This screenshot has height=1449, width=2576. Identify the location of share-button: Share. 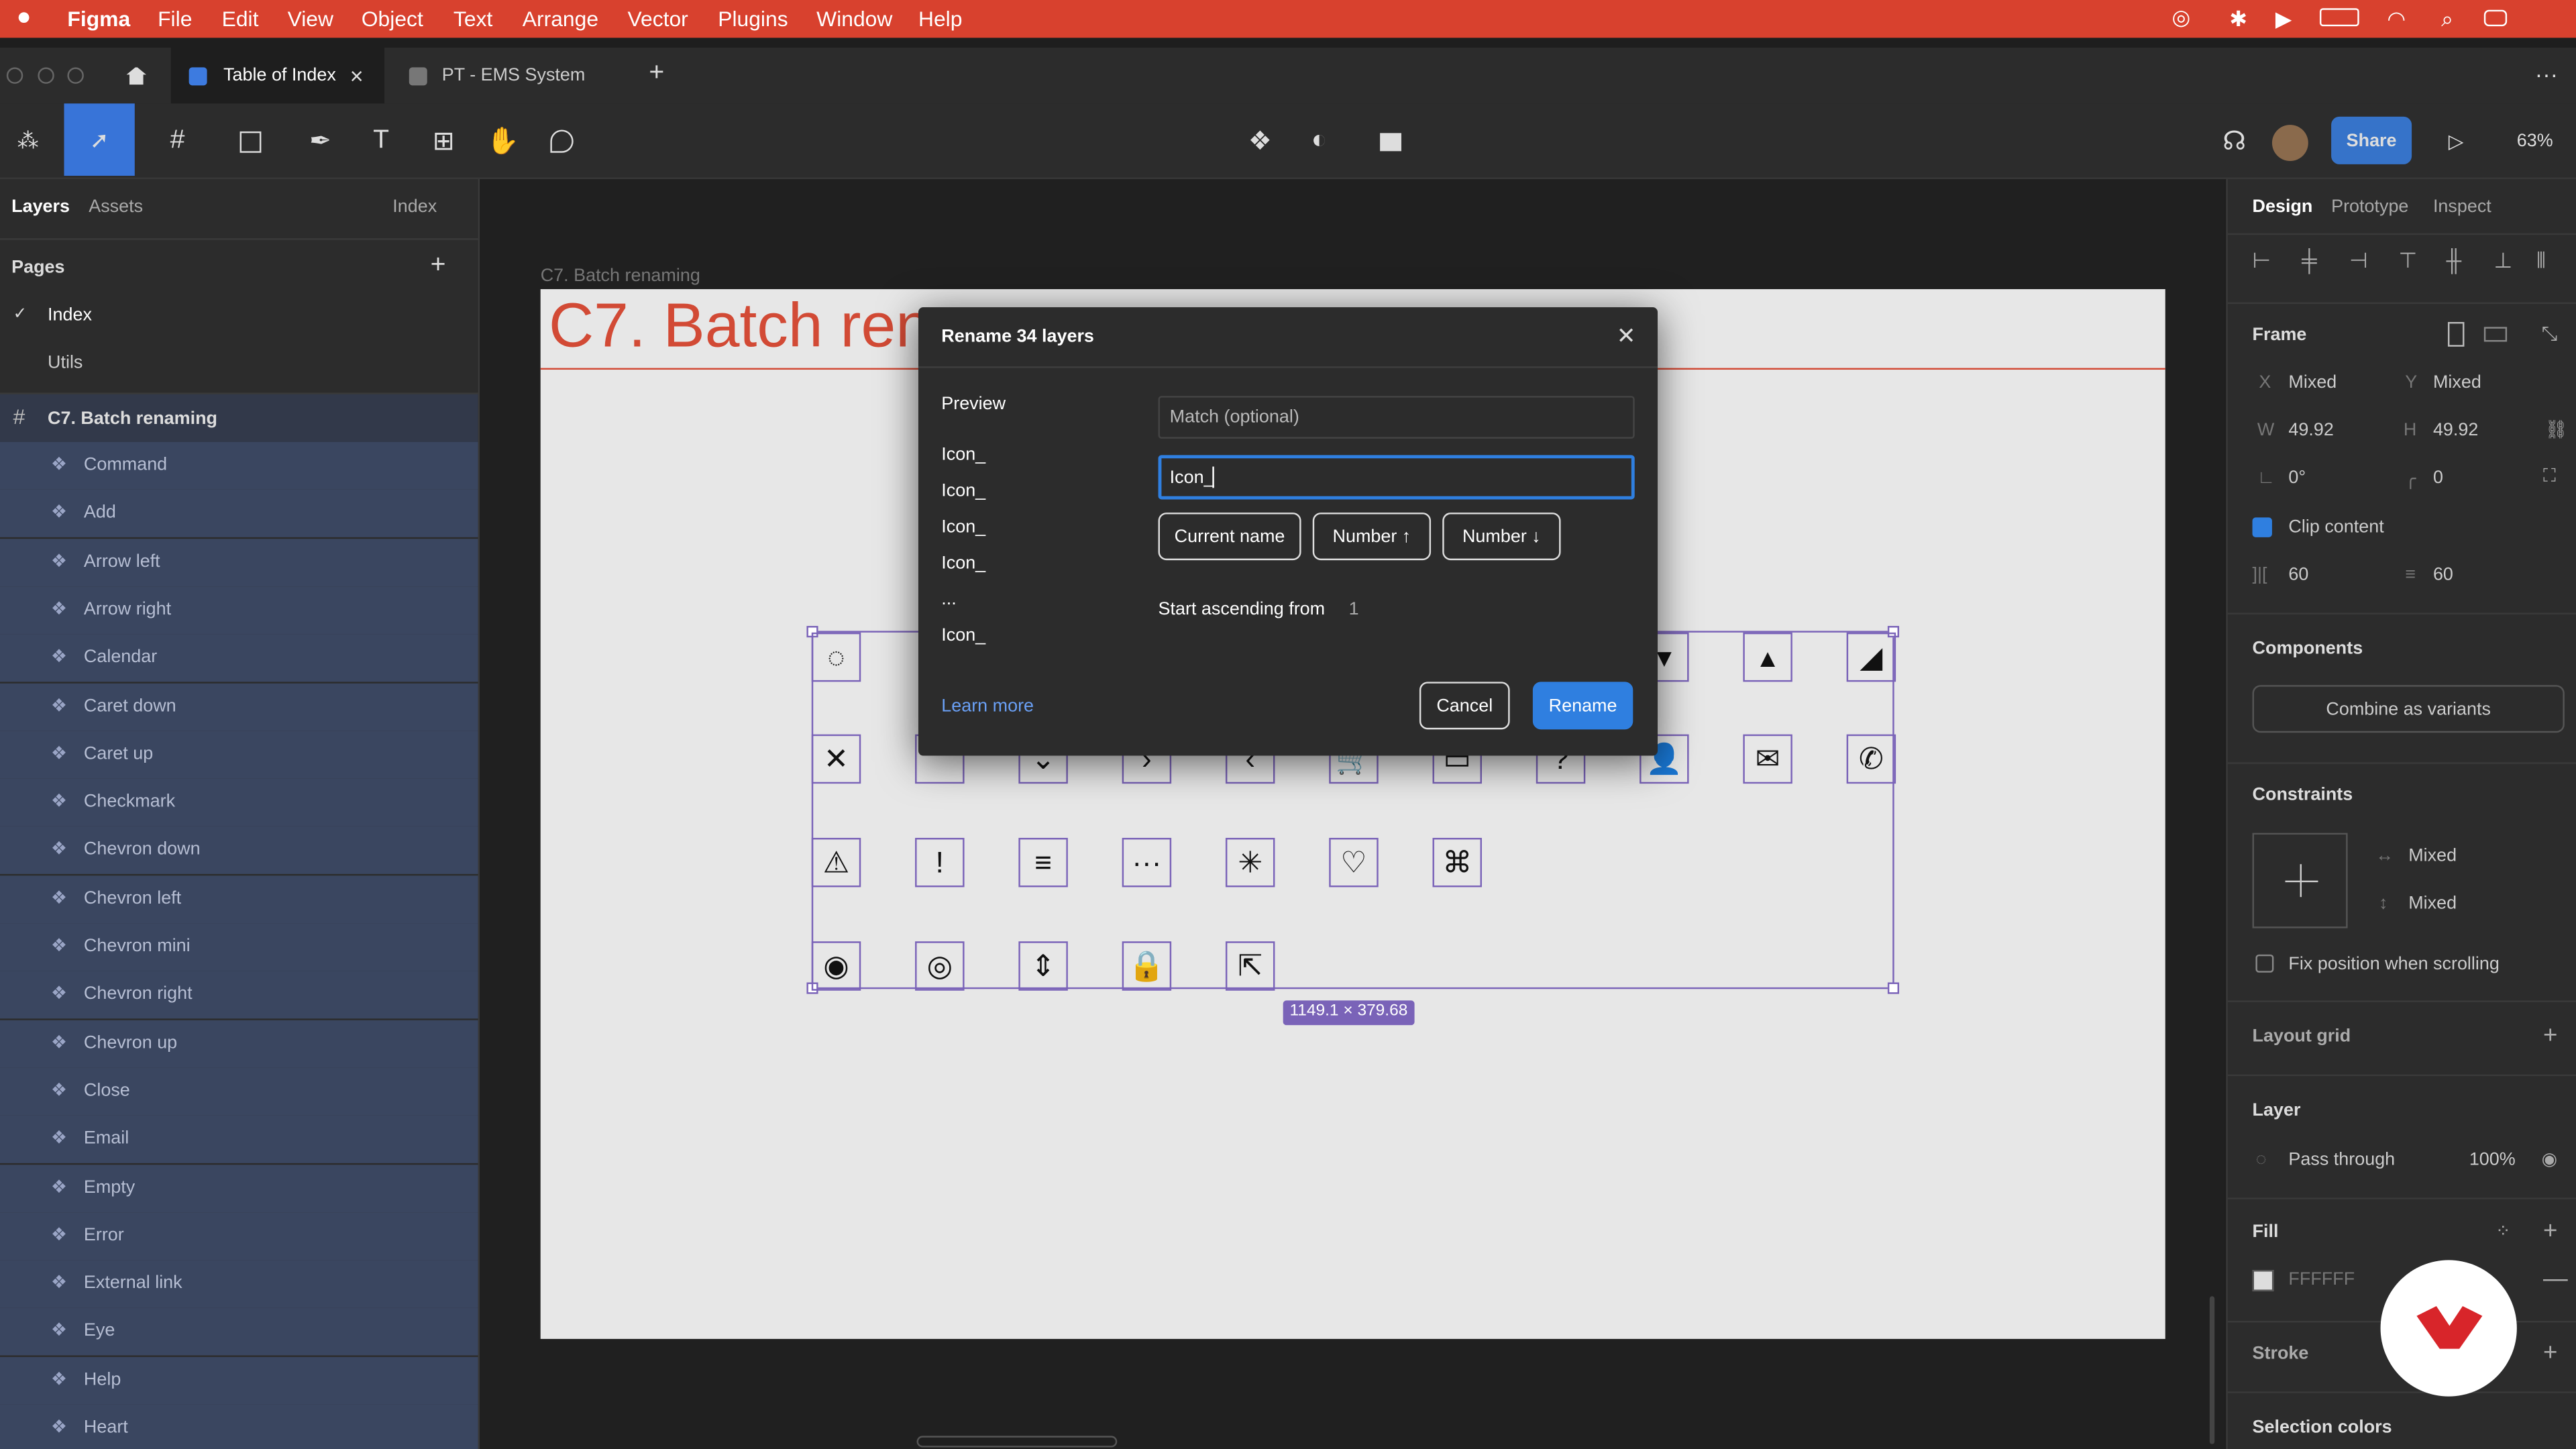
(2371, 140).